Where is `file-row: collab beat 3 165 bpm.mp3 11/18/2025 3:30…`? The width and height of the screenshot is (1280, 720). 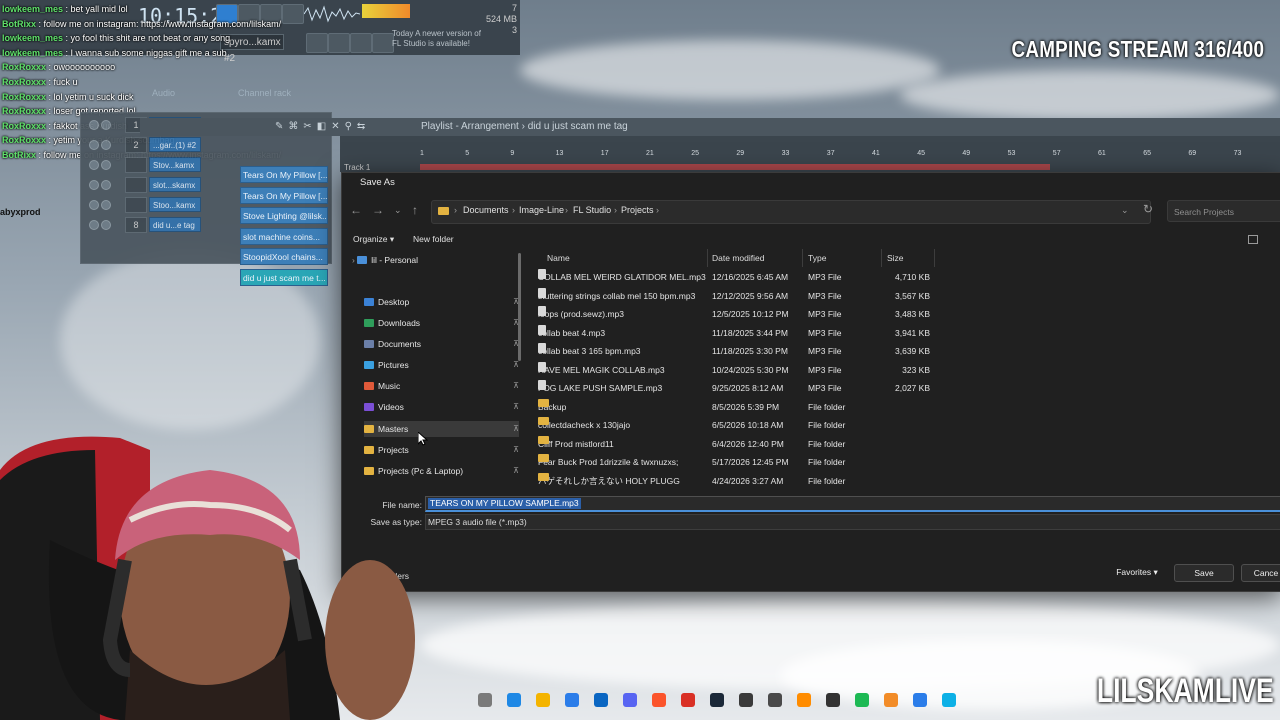 file-row: collab beat 3 165 bpm.mp3 11/18/2025 3:30… is located at coordinates (734, 351).